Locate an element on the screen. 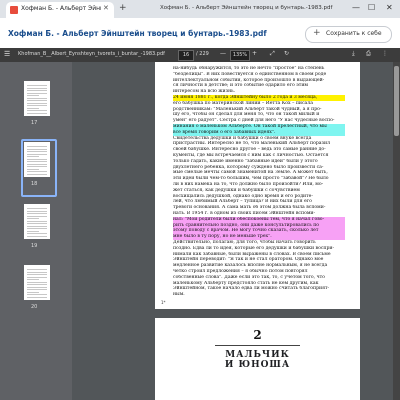 The image size is (400, 400). page-total-label: / 229 is located at coordinates (202, 54).